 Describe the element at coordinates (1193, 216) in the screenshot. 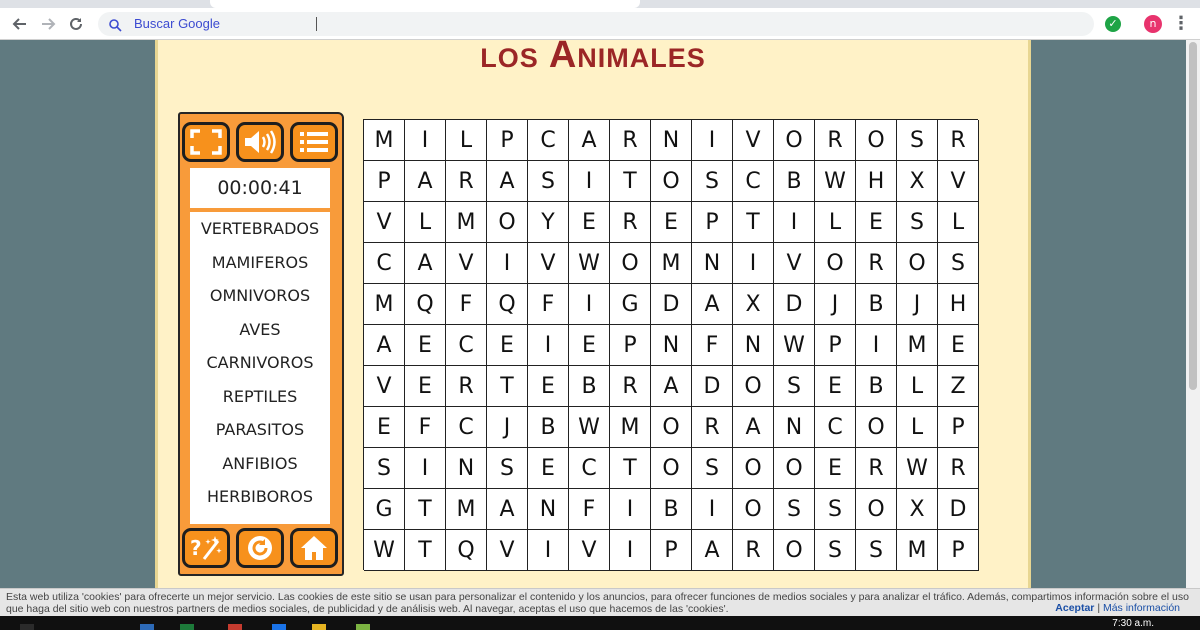

I see `scrollbar-thumb` at that location.